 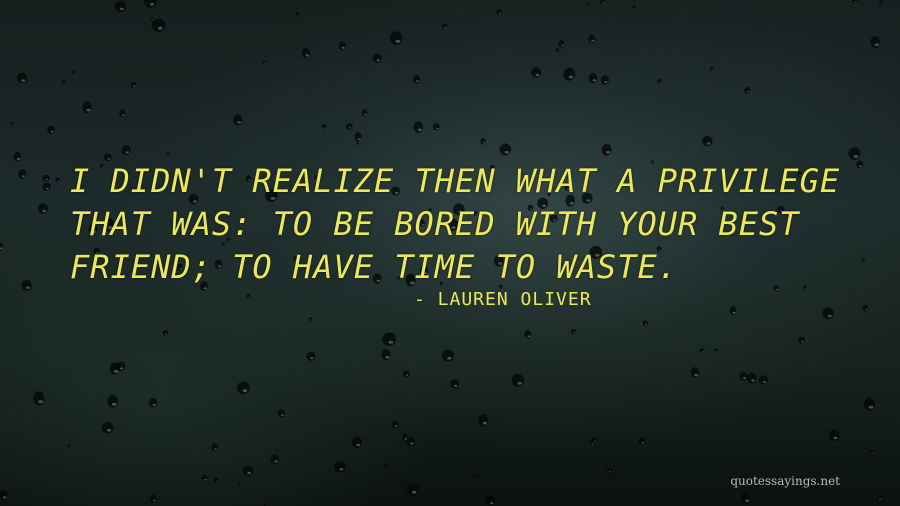 What do you see at coordinates (785, 481) in the screenshot?
I see `watermark-text: quotessayings.net` at bounding box center [785, 481].